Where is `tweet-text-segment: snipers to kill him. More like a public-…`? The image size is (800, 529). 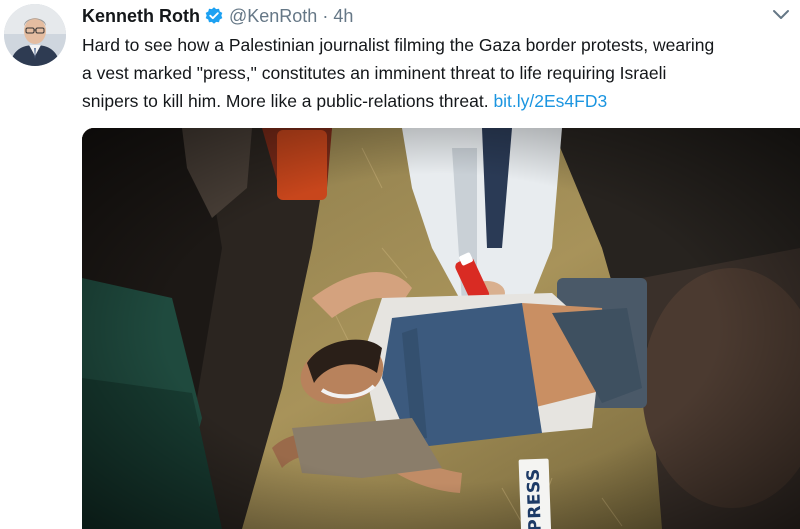
tweet-text-segment: snipers to kill him. More like a public-… is located at coordinates (285, 101).